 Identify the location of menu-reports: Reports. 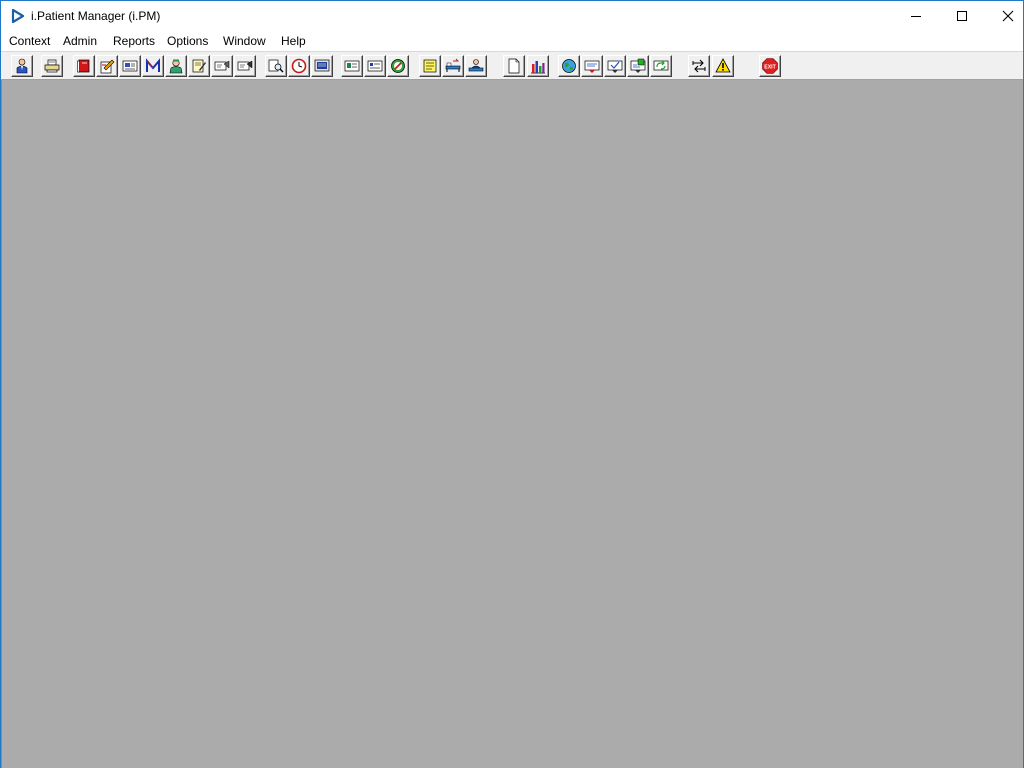
(134, 41).